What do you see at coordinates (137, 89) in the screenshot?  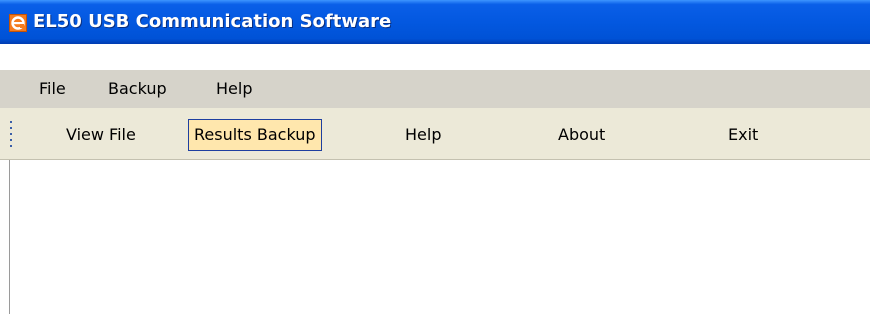 I see `menu-backup: Backup` at bounding box center [137, 89].